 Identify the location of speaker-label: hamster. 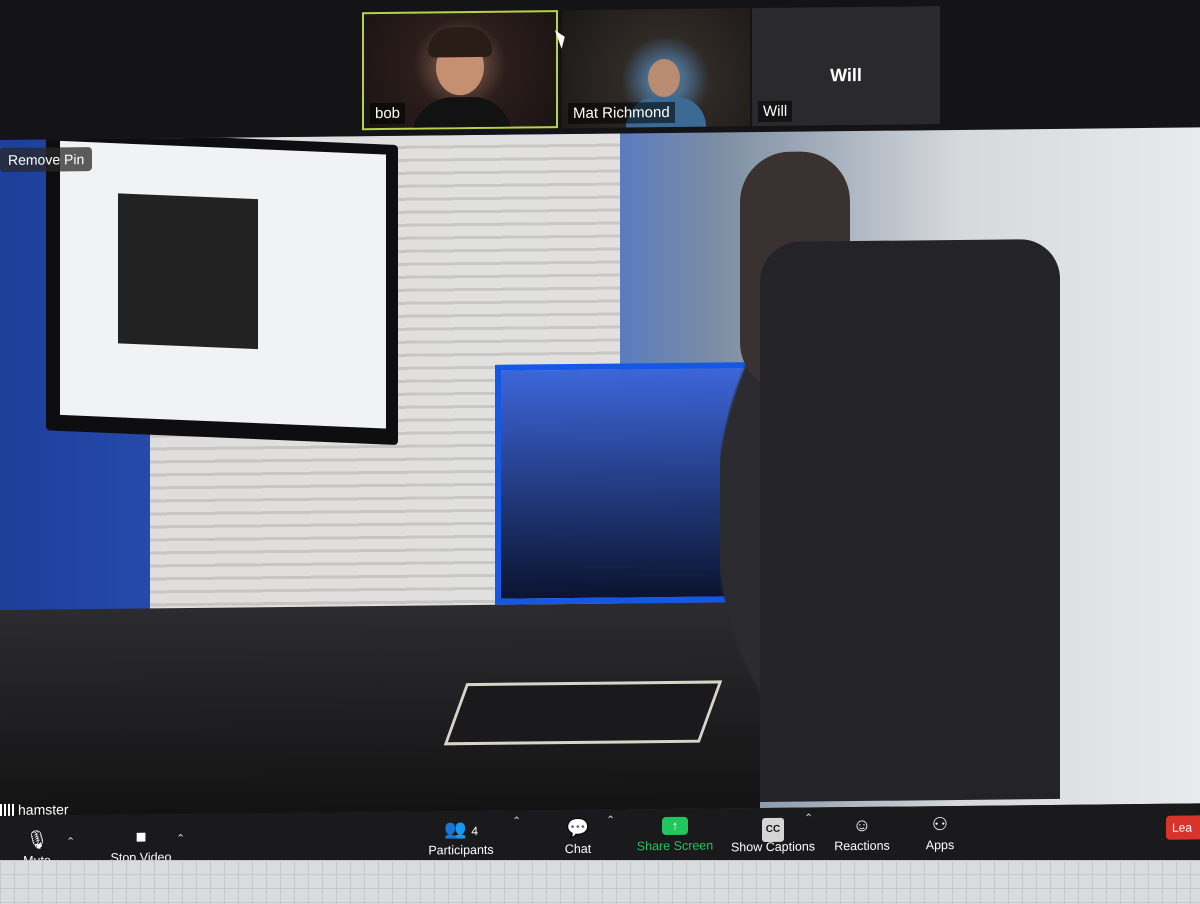
(34, 810).